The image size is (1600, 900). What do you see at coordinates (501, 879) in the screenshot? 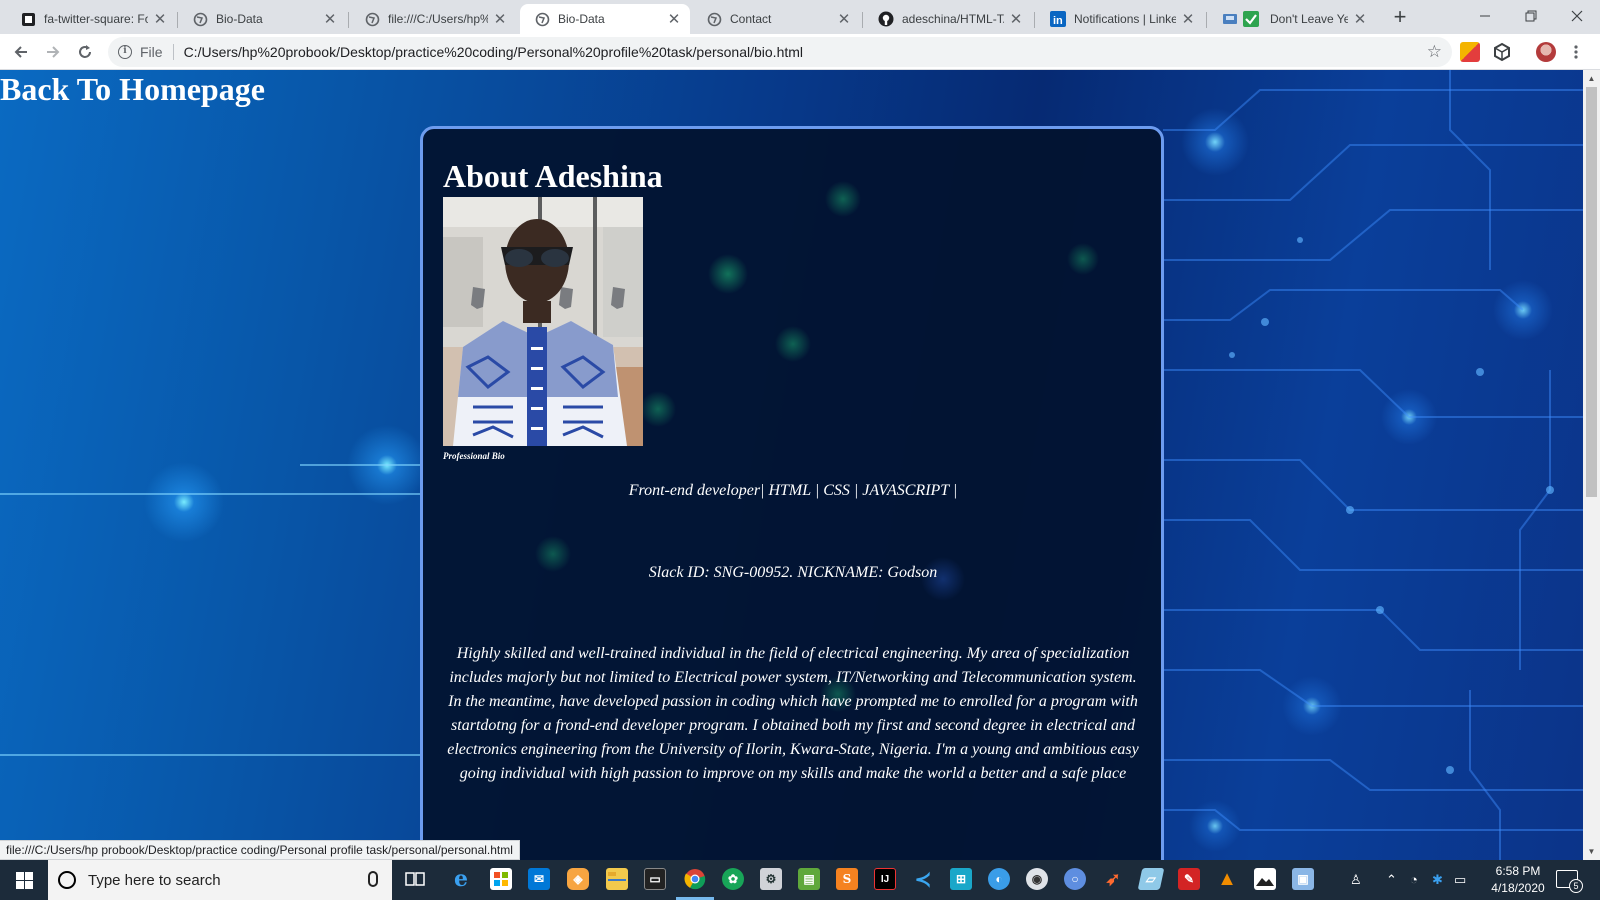
I see `store-icon` at bounding box center [501, 879].